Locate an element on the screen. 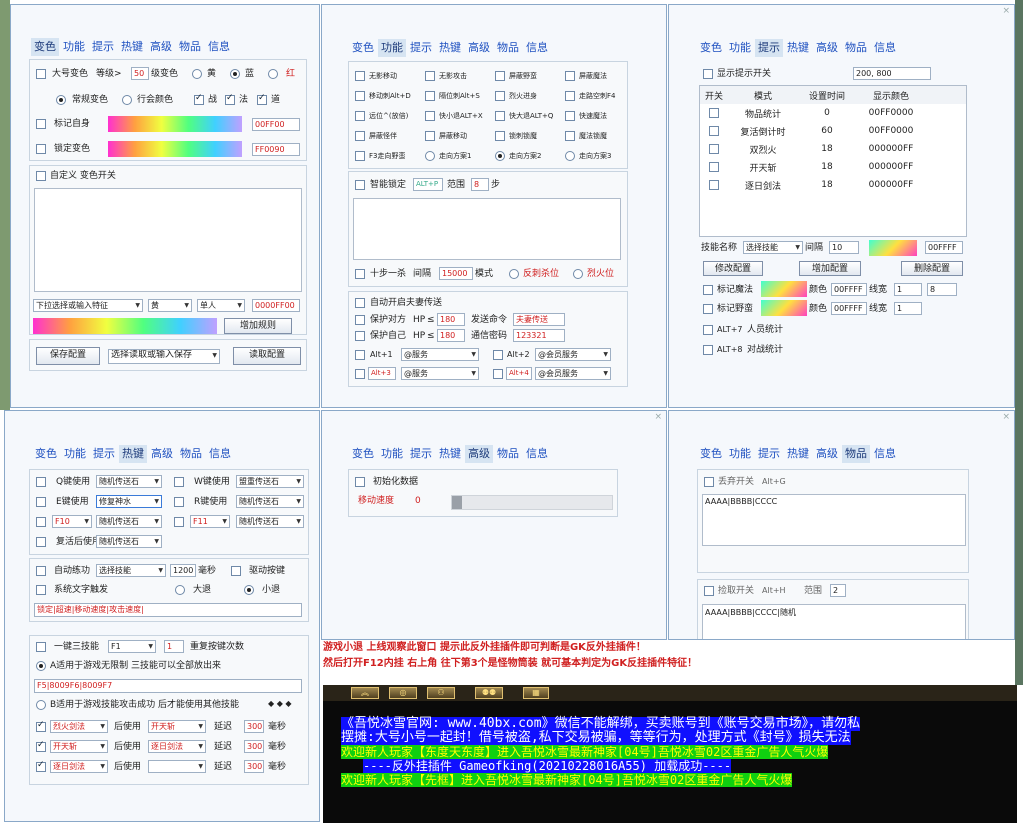 The width and height of the screenshot is (1023, 824). smart-lock-list is located at coordinates (487, 229).